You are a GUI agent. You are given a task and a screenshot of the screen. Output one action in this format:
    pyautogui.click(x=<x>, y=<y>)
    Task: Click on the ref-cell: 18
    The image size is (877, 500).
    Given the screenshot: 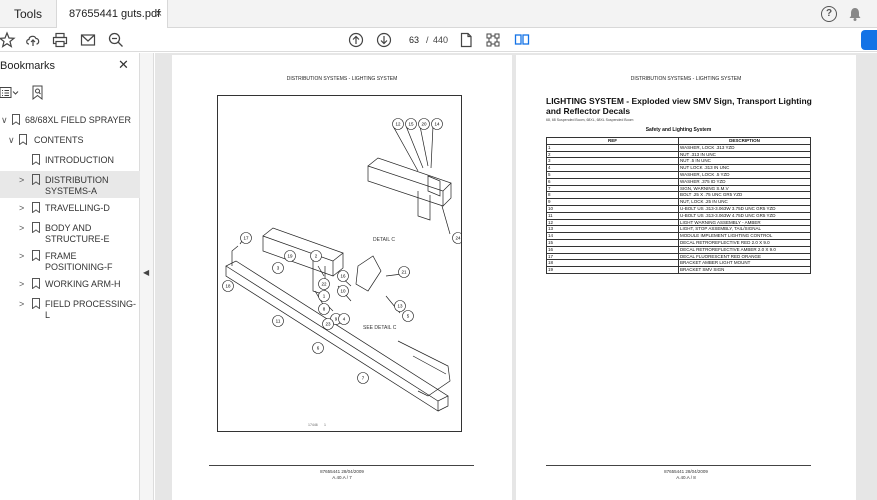 What is the action you would take?
    pyautogui.click(x=612, y=263)
    